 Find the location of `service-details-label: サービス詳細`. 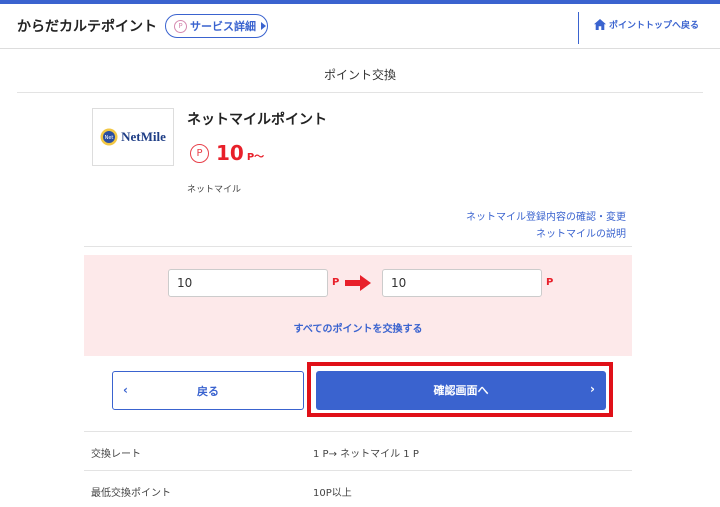

service-details-label: サービス詳細 is located at coordinates (223, 26).